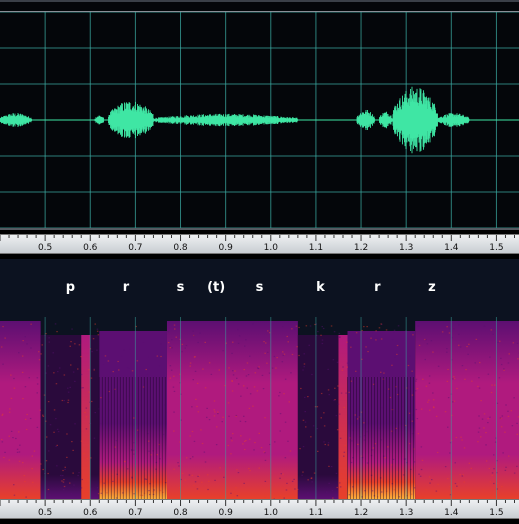 The image size is (519, 524). I want to click on segment-label: z, so click(432, 287).